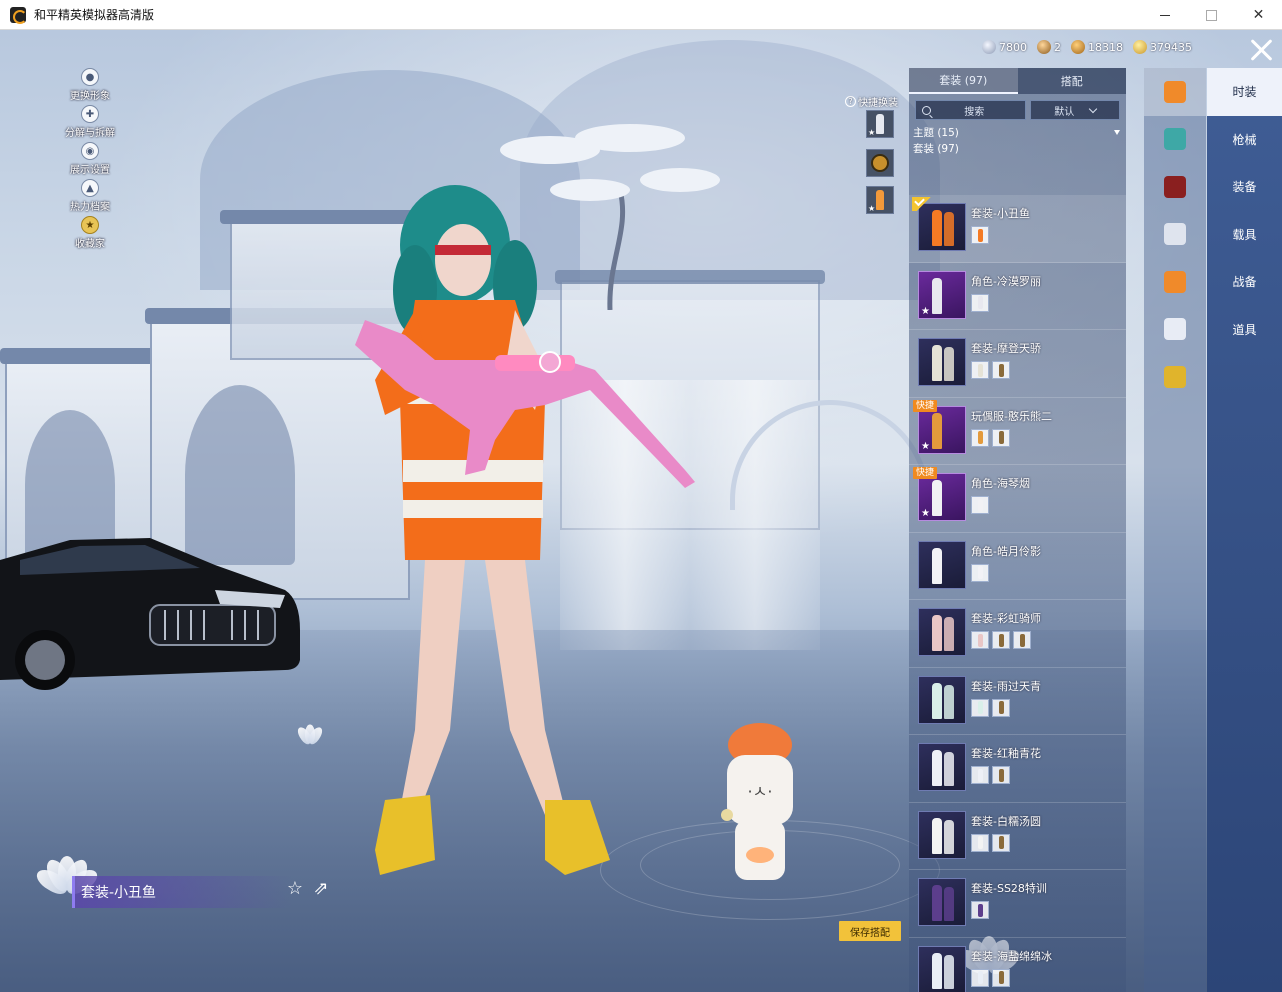  Describe the element at coordinates (870, 931) in the screenshot. I see `save-combo-button: 保存搭配` at that location.